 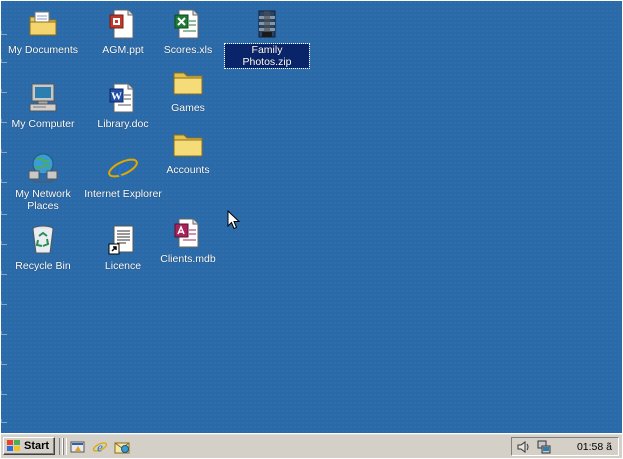 I want to click on desktop-icon-my-documents: My Documents, so click(x=43, y=31).